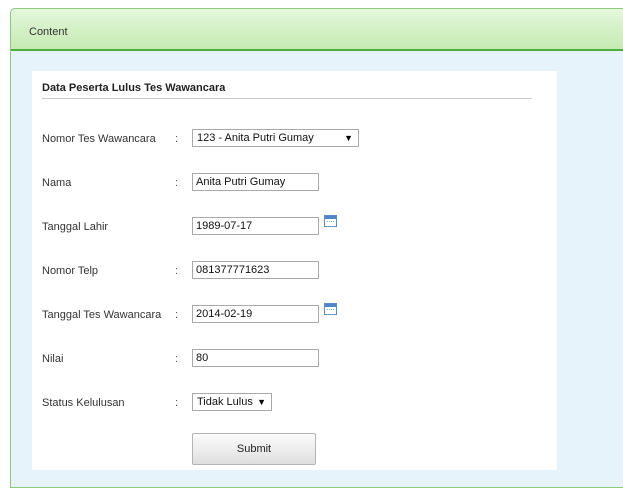 This screenshot has height=488, width=623. What do you see at coordinates (225, 402) in the screenshot?
I see `status-selected-value: Tidak Lulus` at bounding box center [225, 402].